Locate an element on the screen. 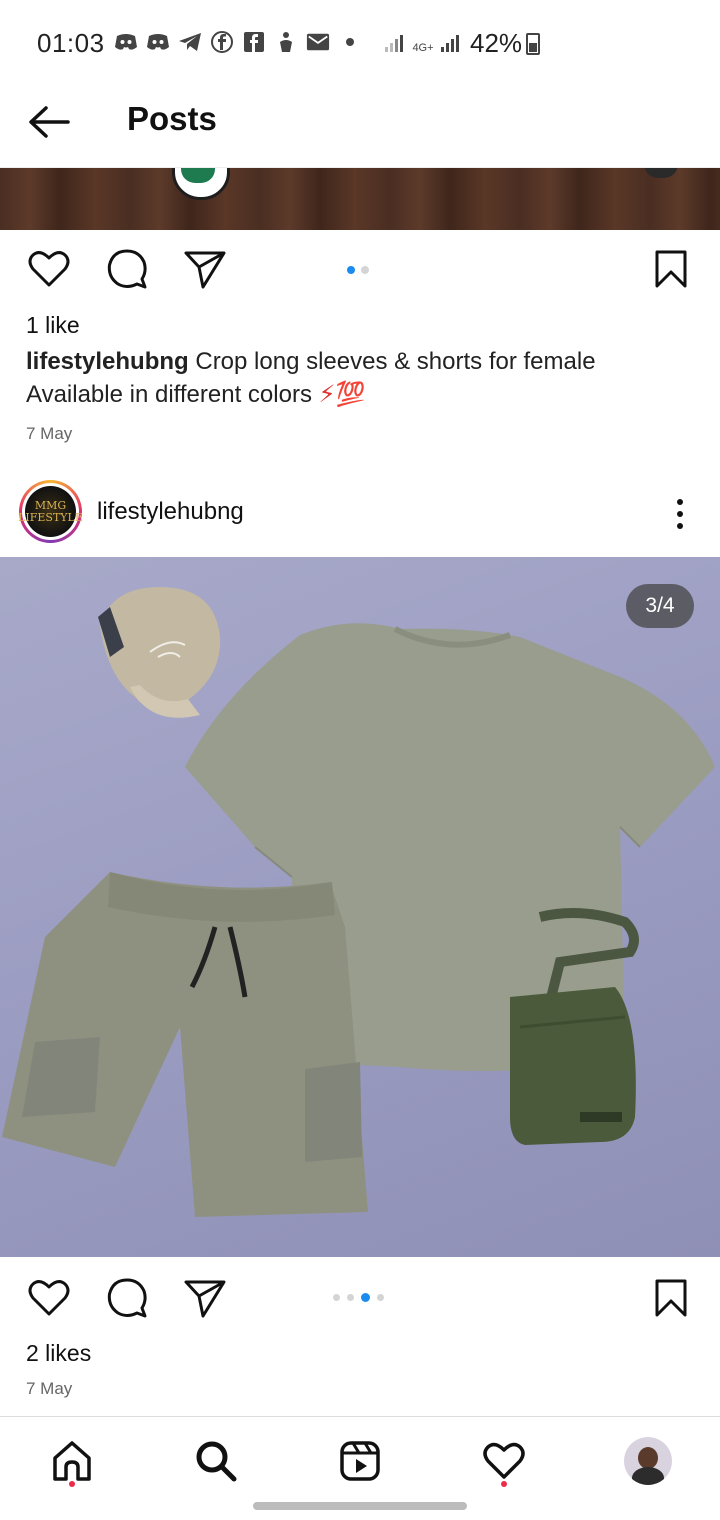 The height and width of the screenshot is (1520, 720). post2-actions is located at coordinates (360, 1313).